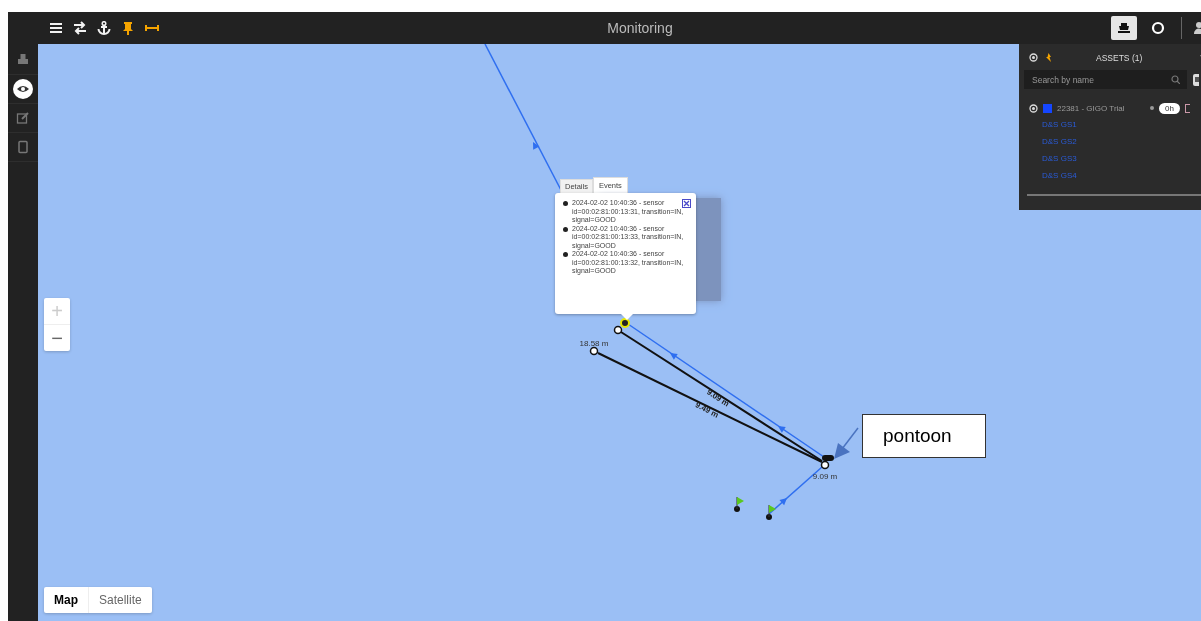 Image resolution: width=1201 pixels, height=621 pixels. I want to click on circle-icon, so click(1158, 28).